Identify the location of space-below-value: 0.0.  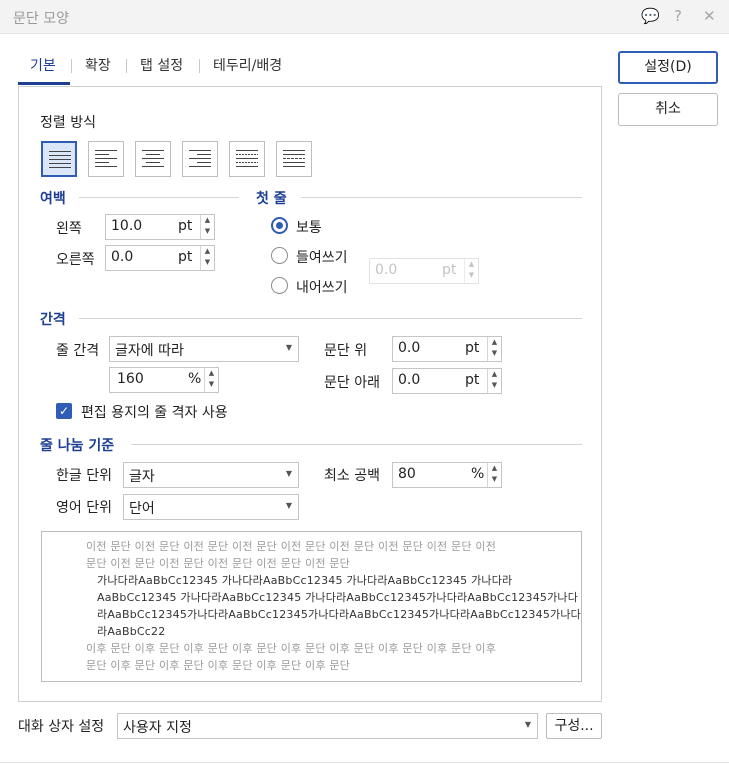
(409, 380).